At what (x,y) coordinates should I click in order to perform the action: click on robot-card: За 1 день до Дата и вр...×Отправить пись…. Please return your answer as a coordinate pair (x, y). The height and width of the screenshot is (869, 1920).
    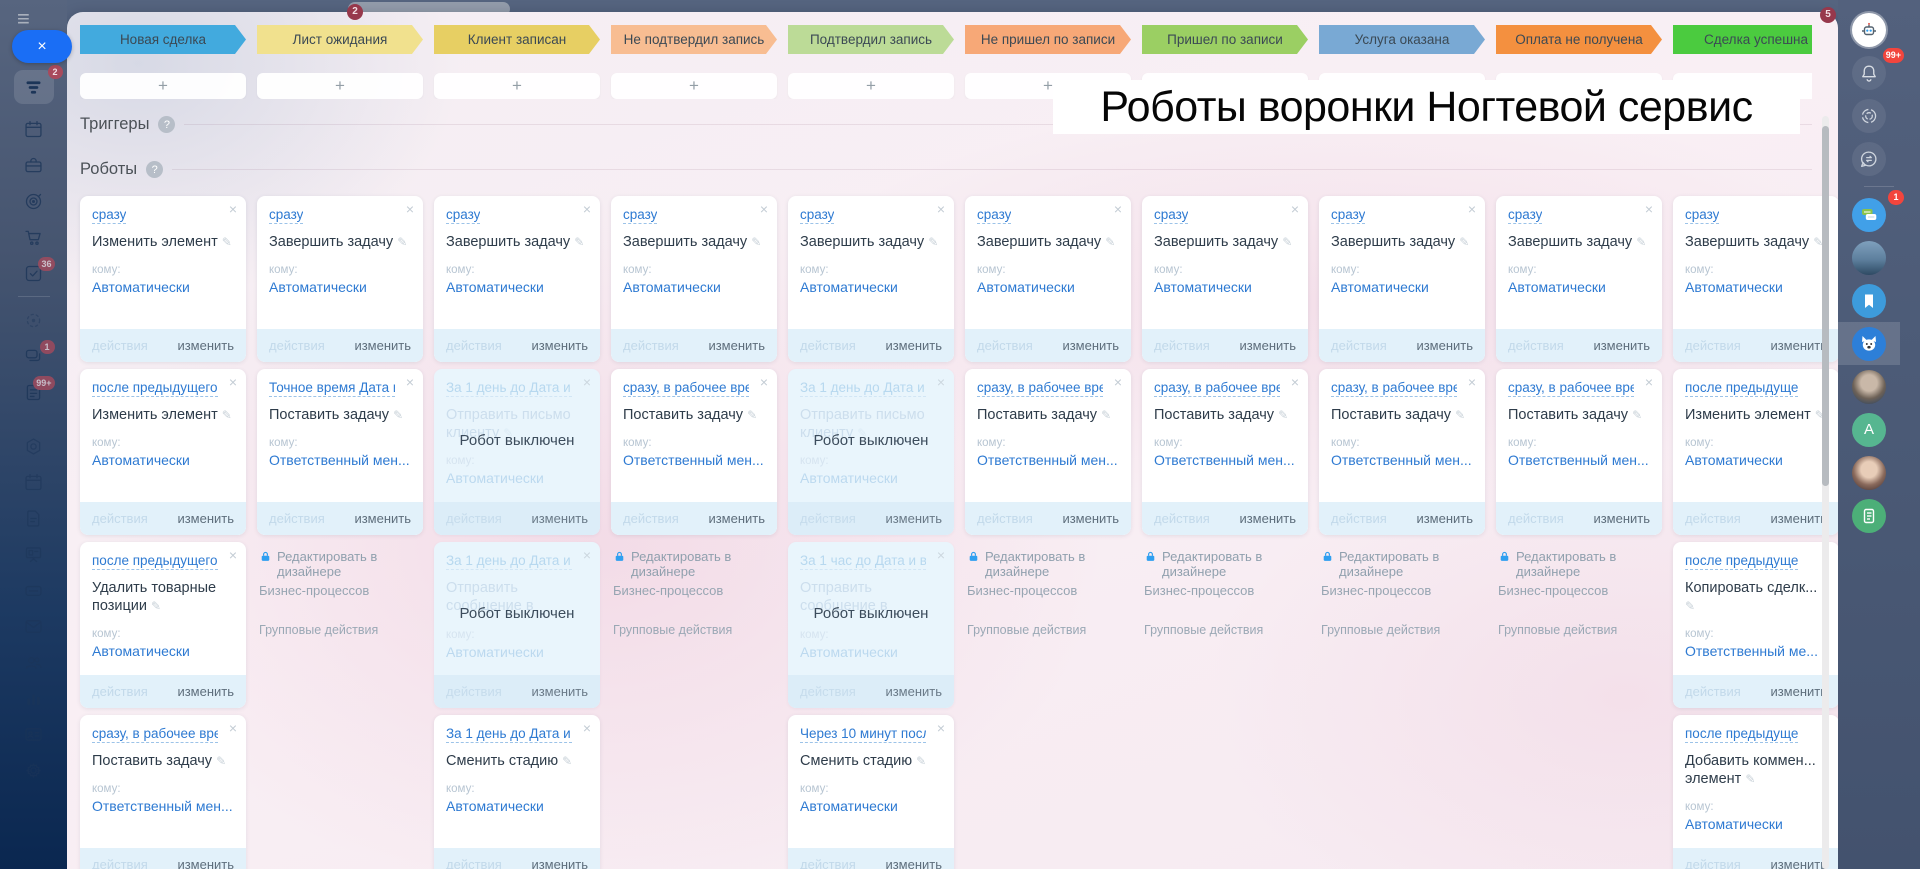
    Looking at the image, I should click on (517, 452).